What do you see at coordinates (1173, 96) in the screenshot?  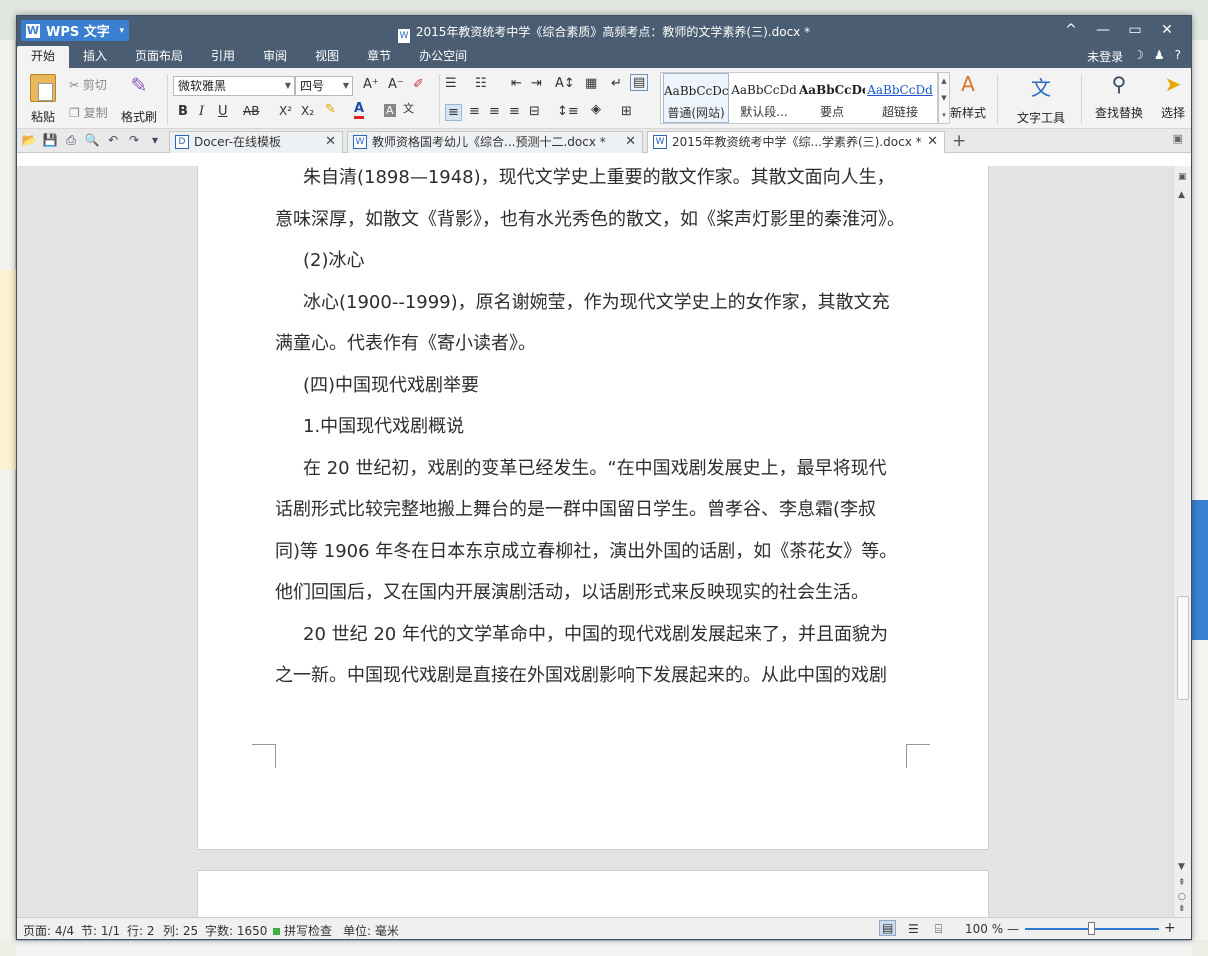 I see `select-button: ➤ 选择` at bounding box center [1173, 96].